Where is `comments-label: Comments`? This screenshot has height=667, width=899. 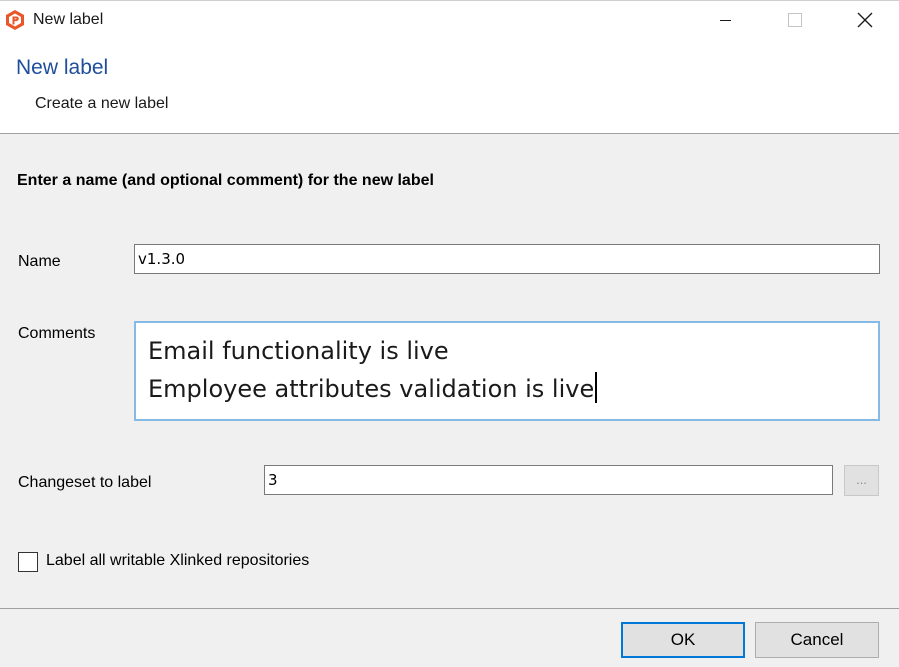 comments-label: Comments is located at coordinates (57, 333).